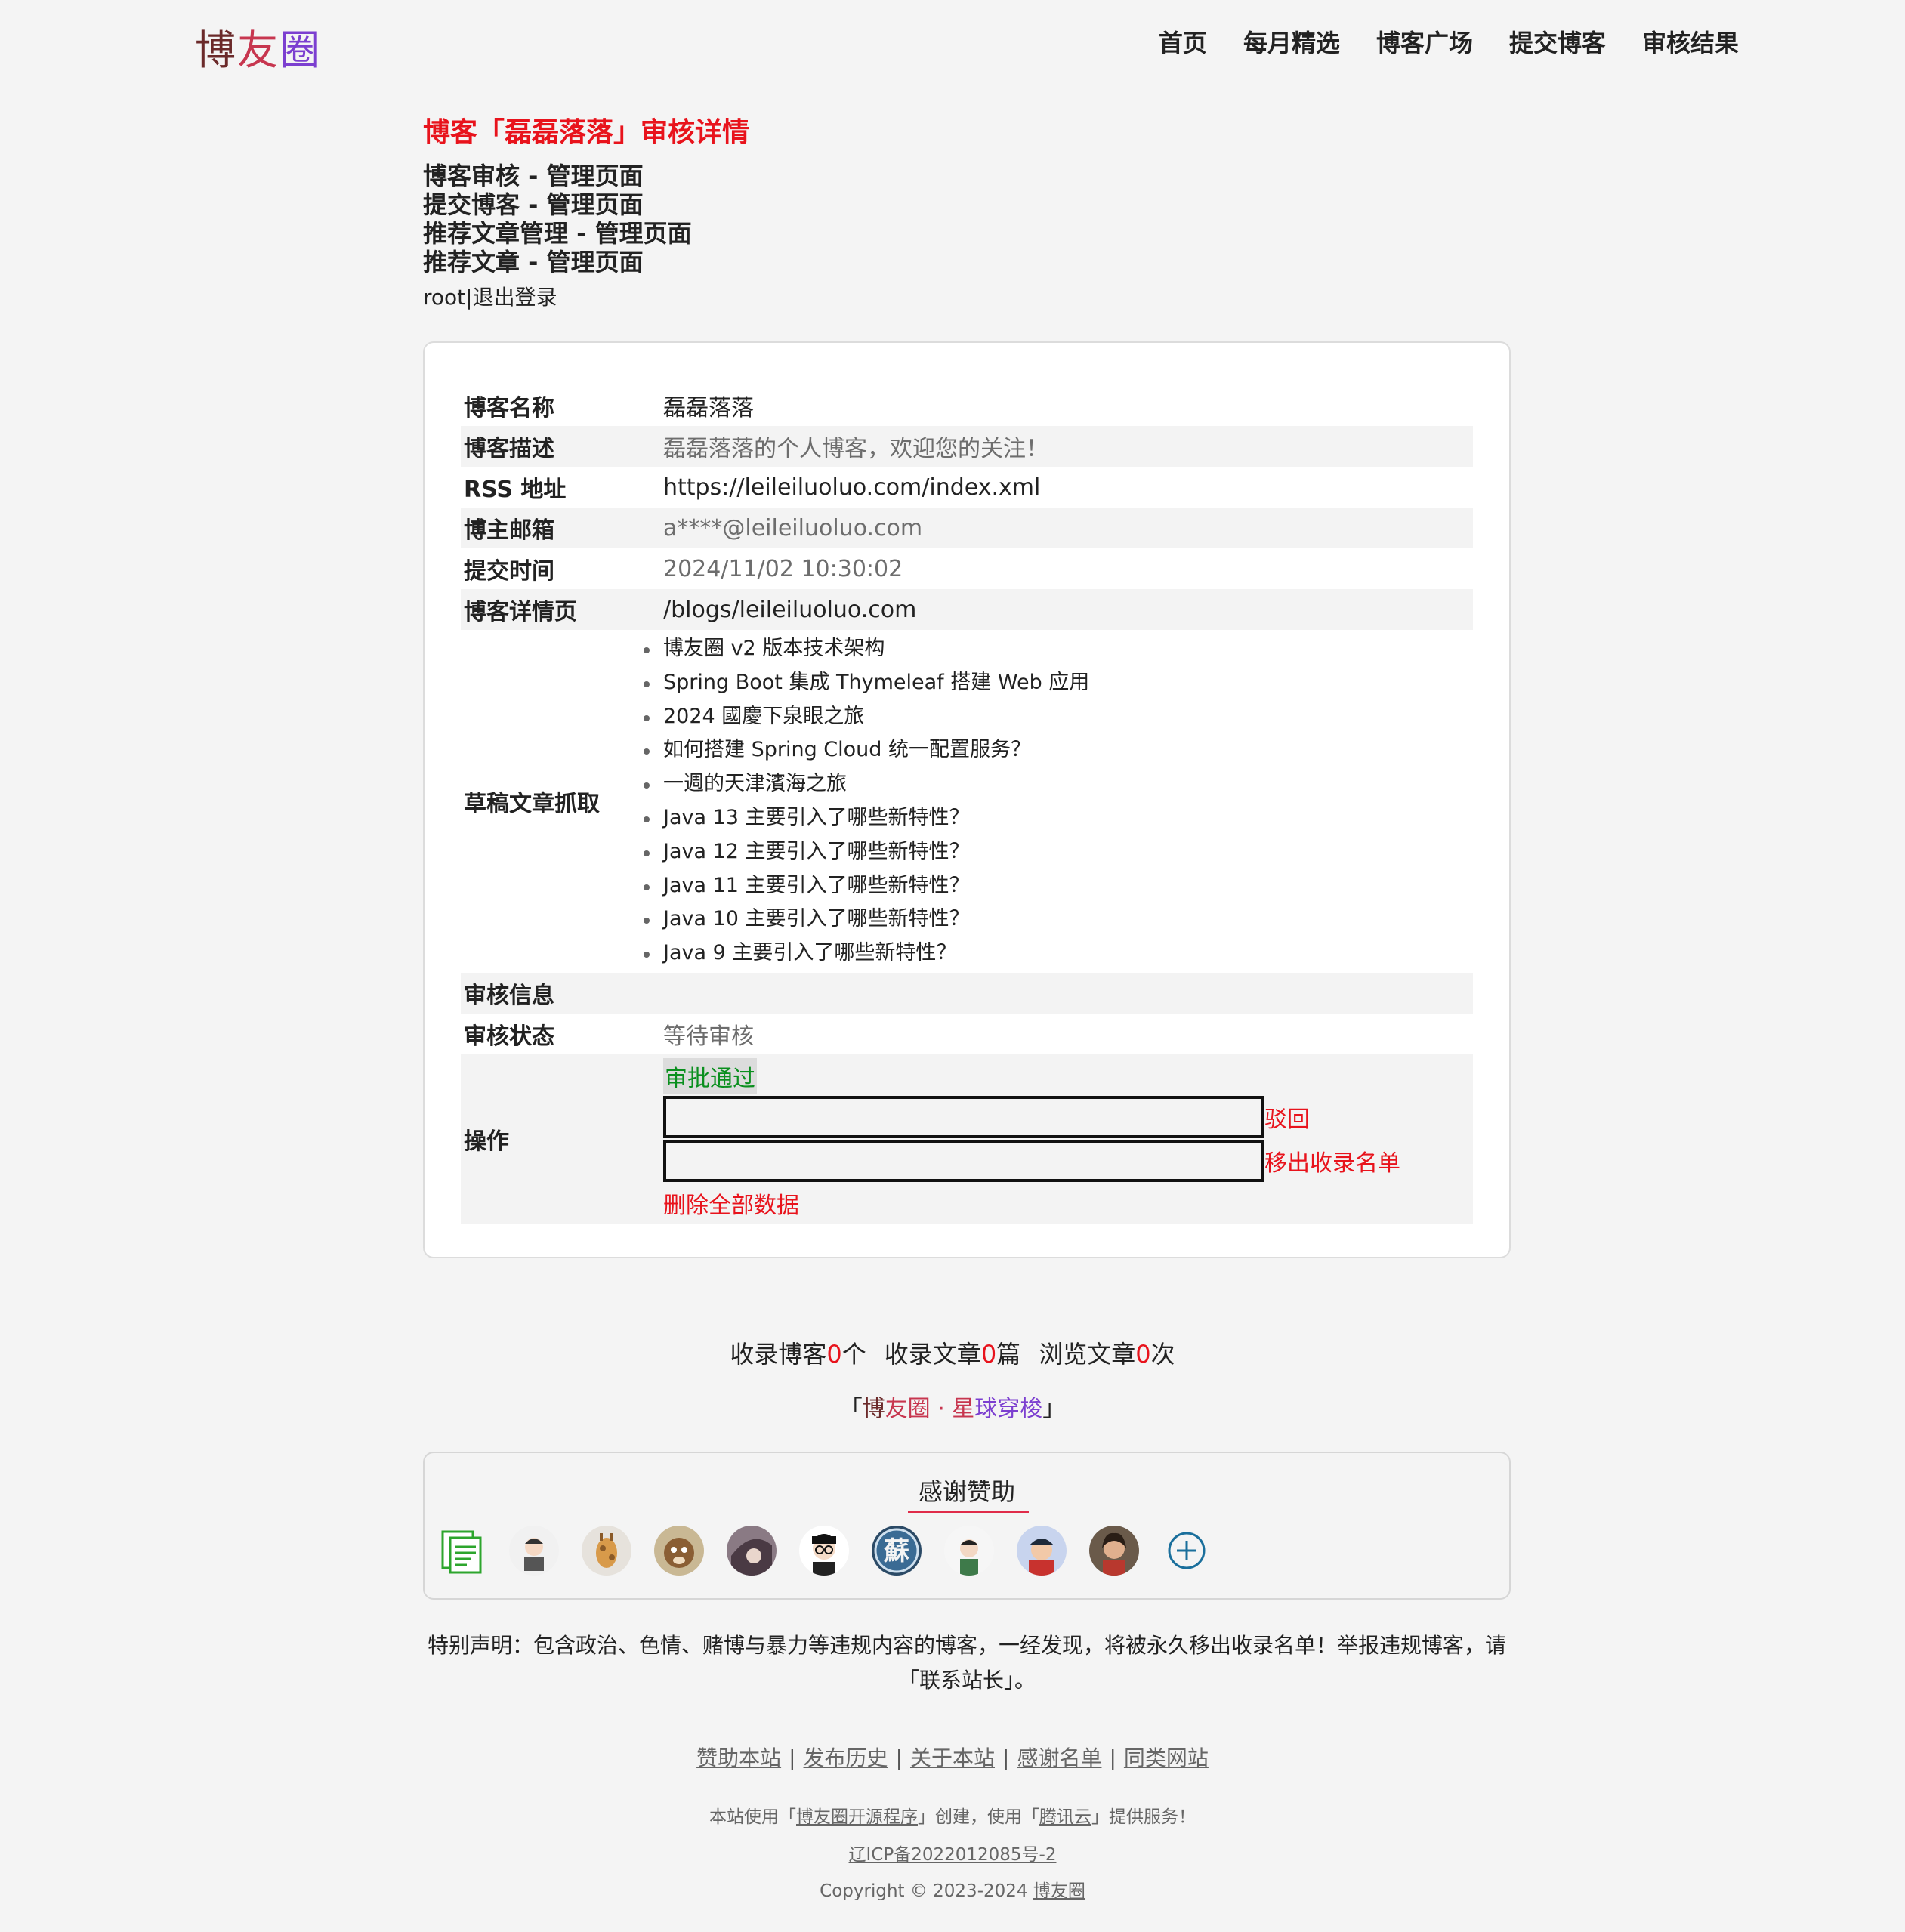 The image size is (1905, 1932). What do you see at coordinates (1424, 41) in the screenshot?
I see `nav-blog-square: 博客广场` at bounding box center [1424, 41].